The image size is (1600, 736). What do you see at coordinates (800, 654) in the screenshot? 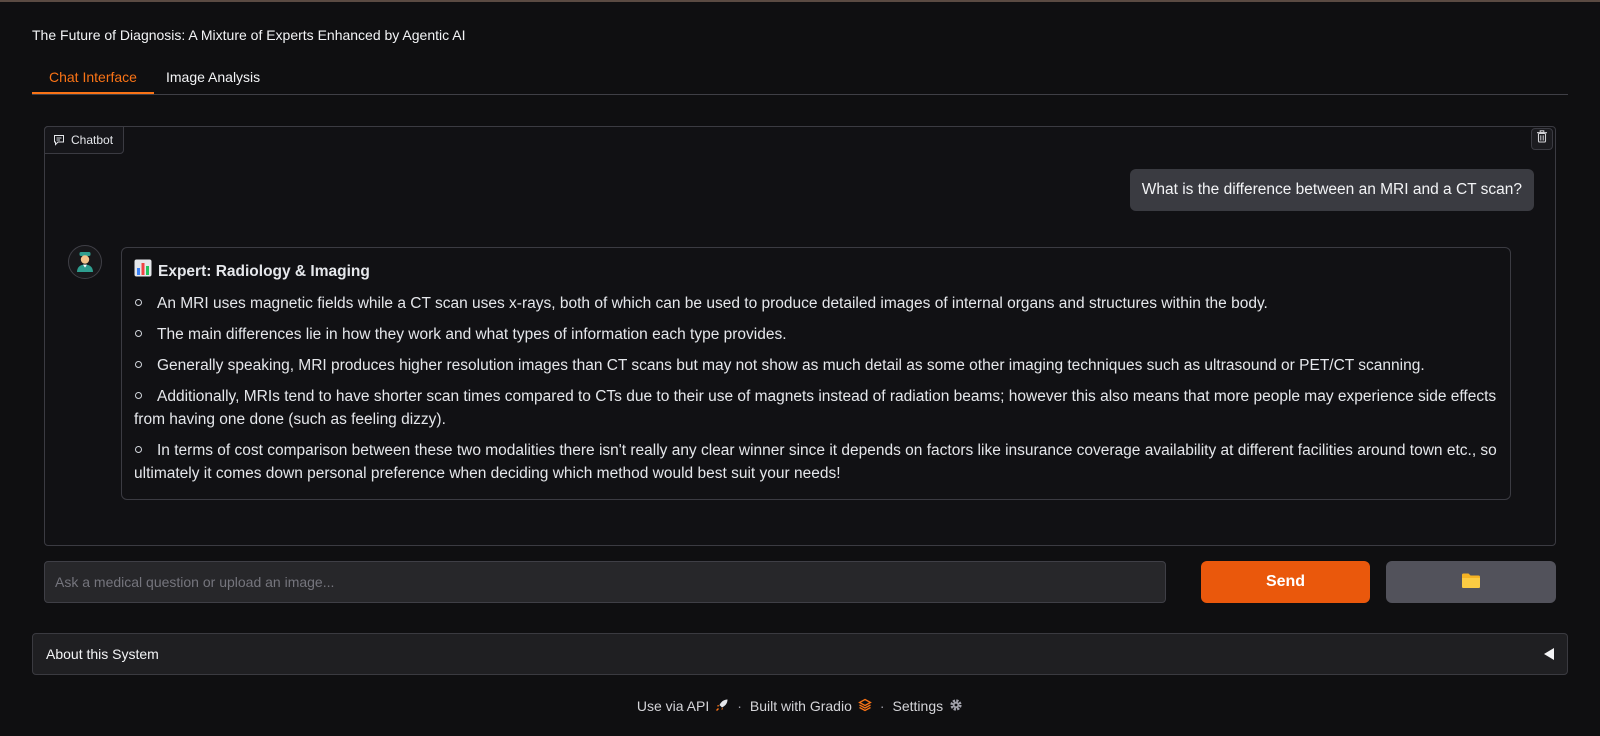
I see `about-accordion: About this System` at bounding box center [800, 654].